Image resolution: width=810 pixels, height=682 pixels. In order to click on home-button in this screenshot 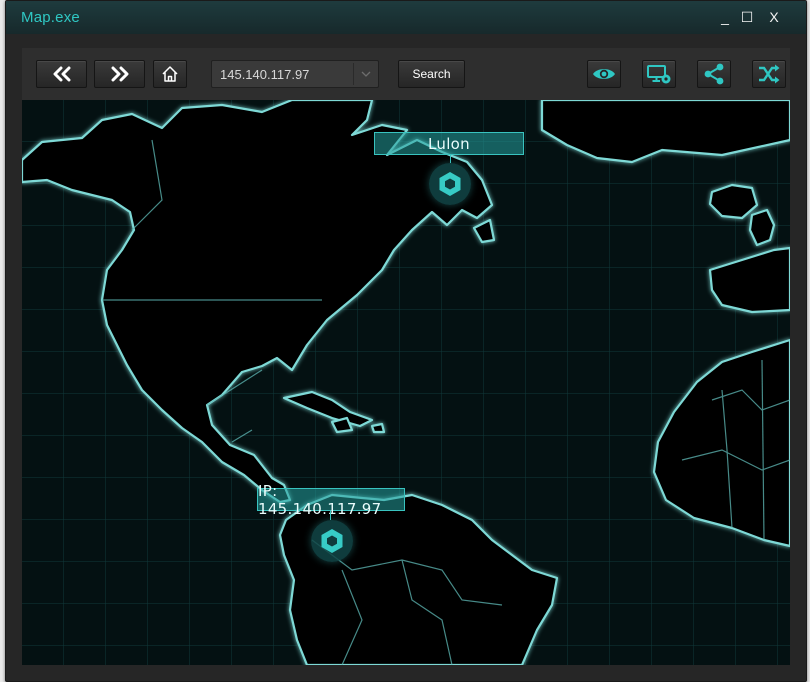, I will do `click(170, 74)`.